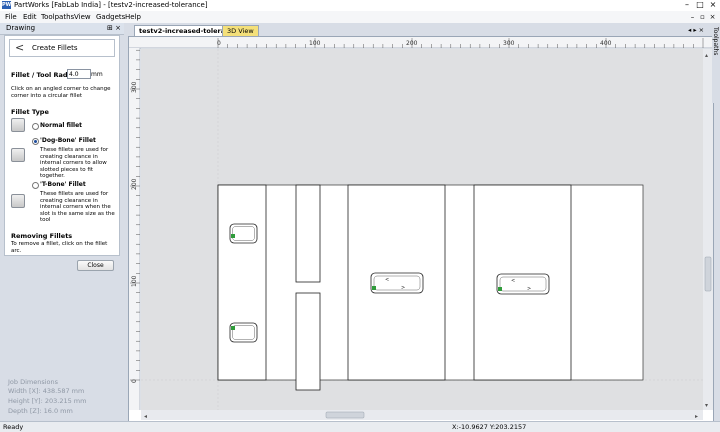  Describe the element at coordinates (133, 17) in the screenshot. I see `menu-help: Help` at that location.